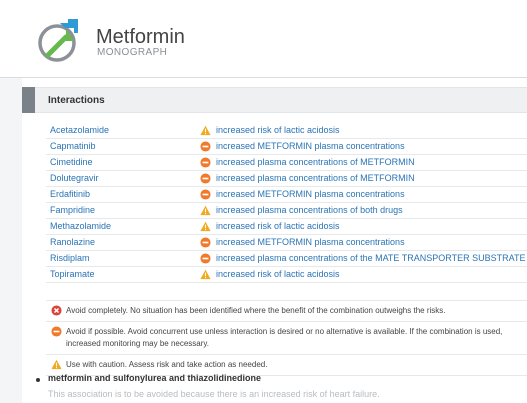 This screenshot has height=403, width=527. What do you see at coordinates (76, 100) in the screenshot?
I see `section-title: Interactions` at bounding box center [76, 100].